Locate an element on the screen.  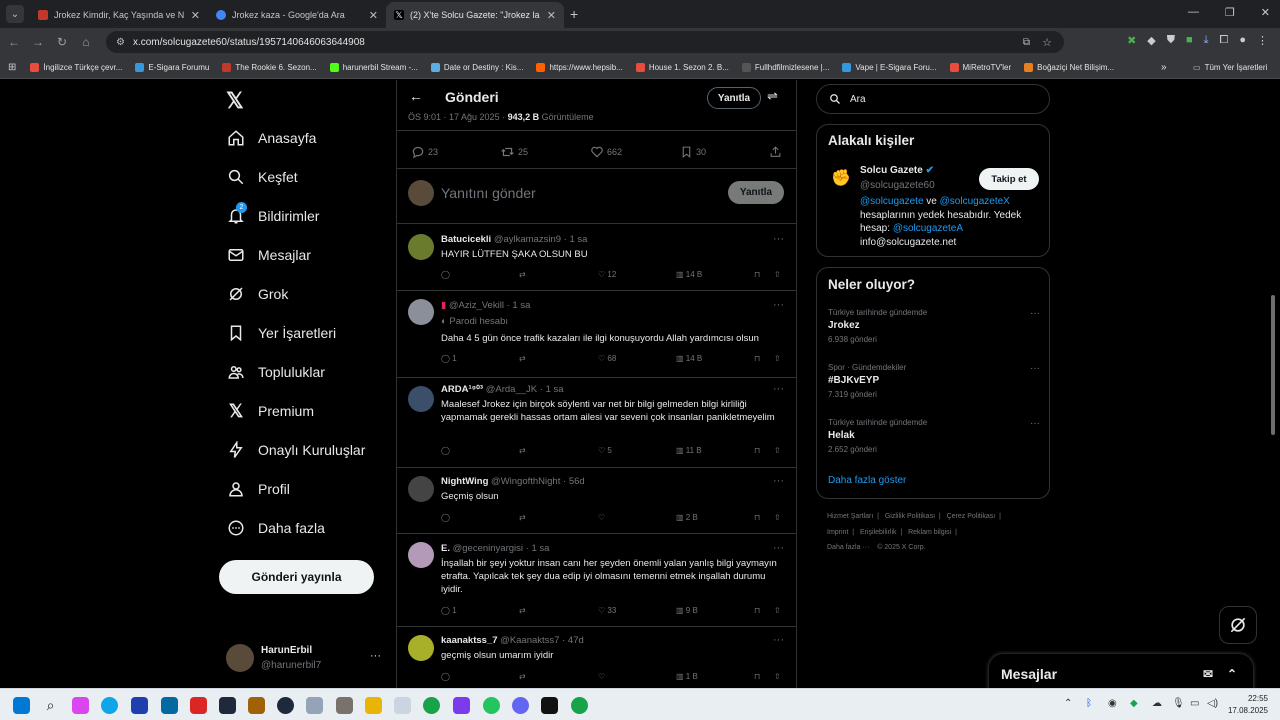
store-icon is located at coordinates (139, 705).